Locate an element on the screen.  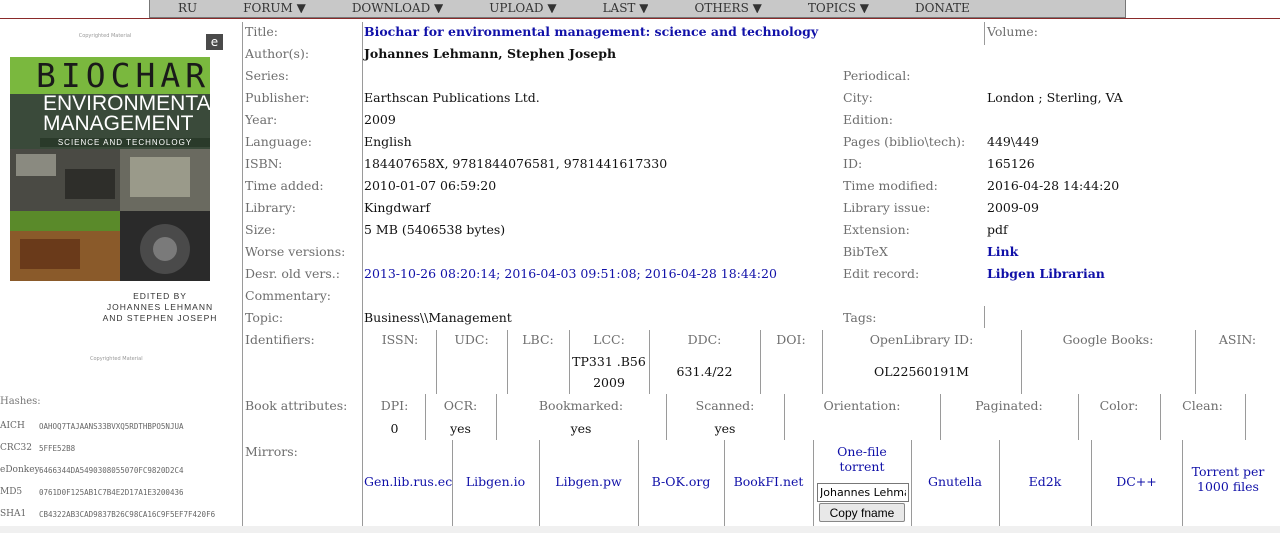
book-year: 2009 is located at coordinates (380, 119).